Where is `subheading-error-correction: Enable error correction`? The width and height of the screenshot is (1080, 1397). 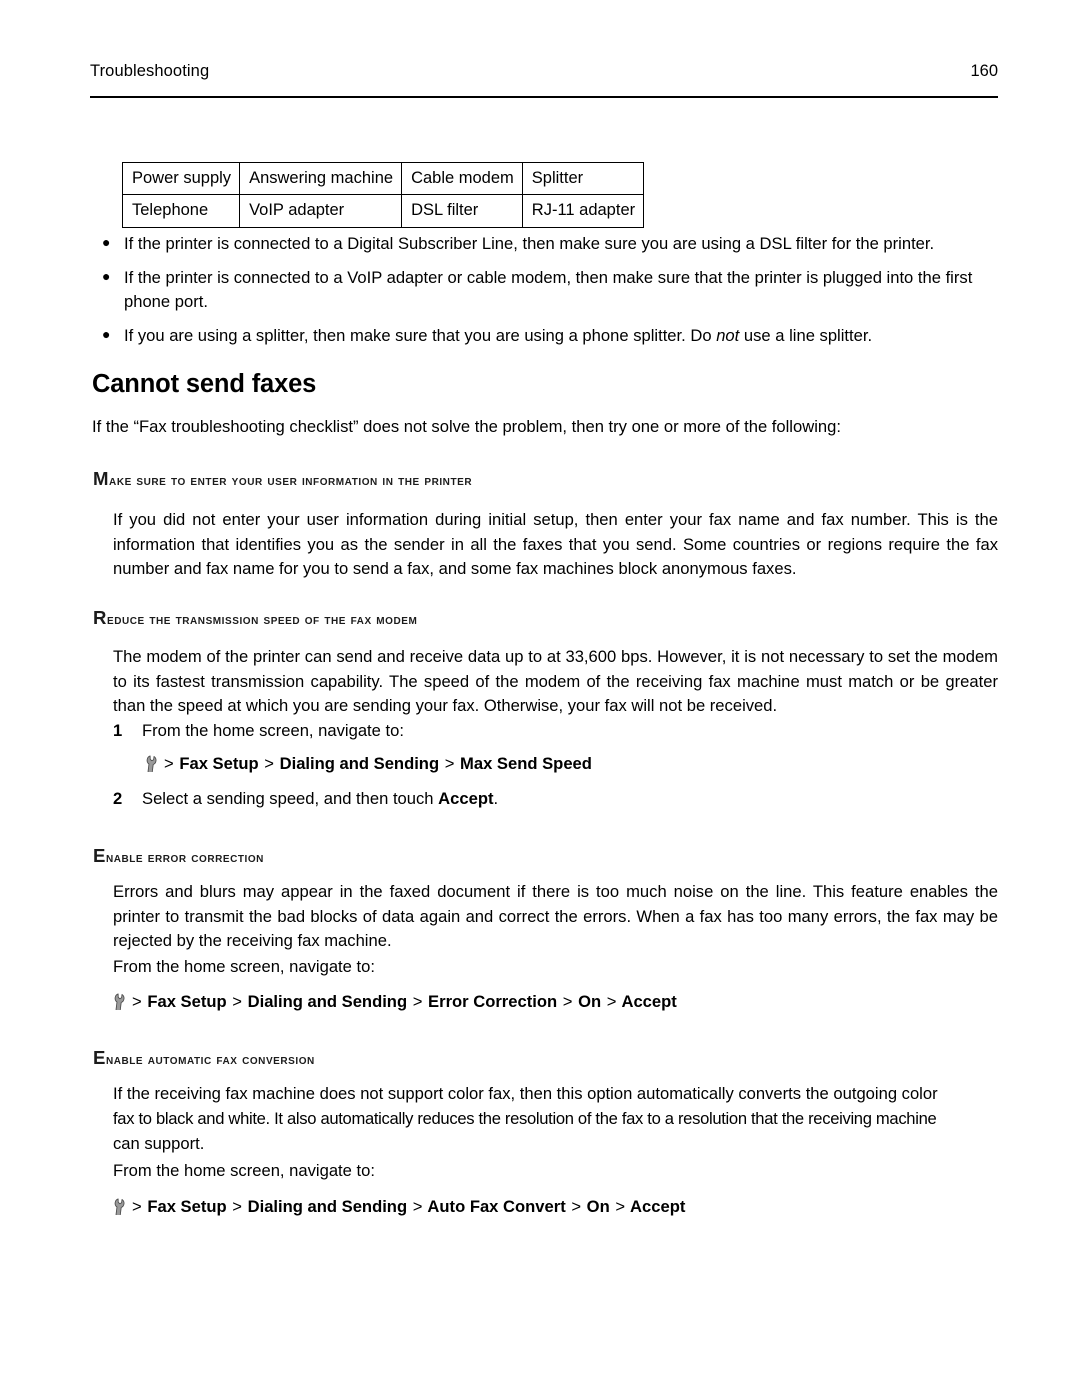 subheading-error-correction: Enable error correction is located at coordinates (178, 855).